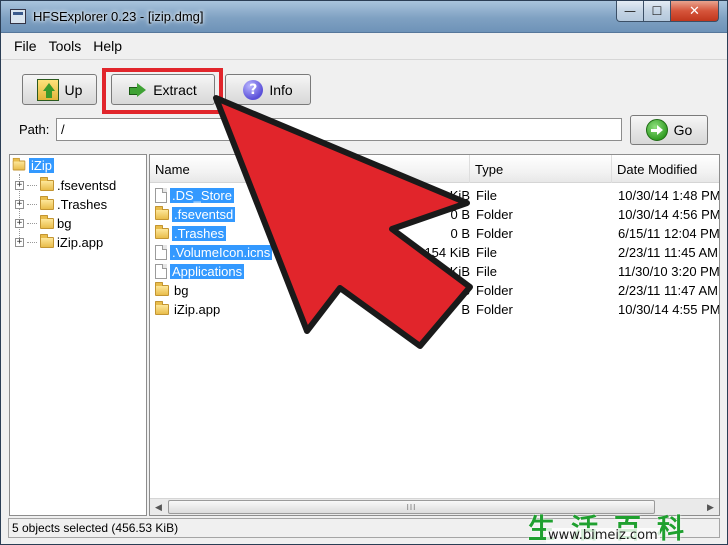 This screenshot has height=545, width=728. Describe the element at coordinates (626, 526) in the screenshot. I see `watermark: 生活百科 www.bimeiz.com` at that location.